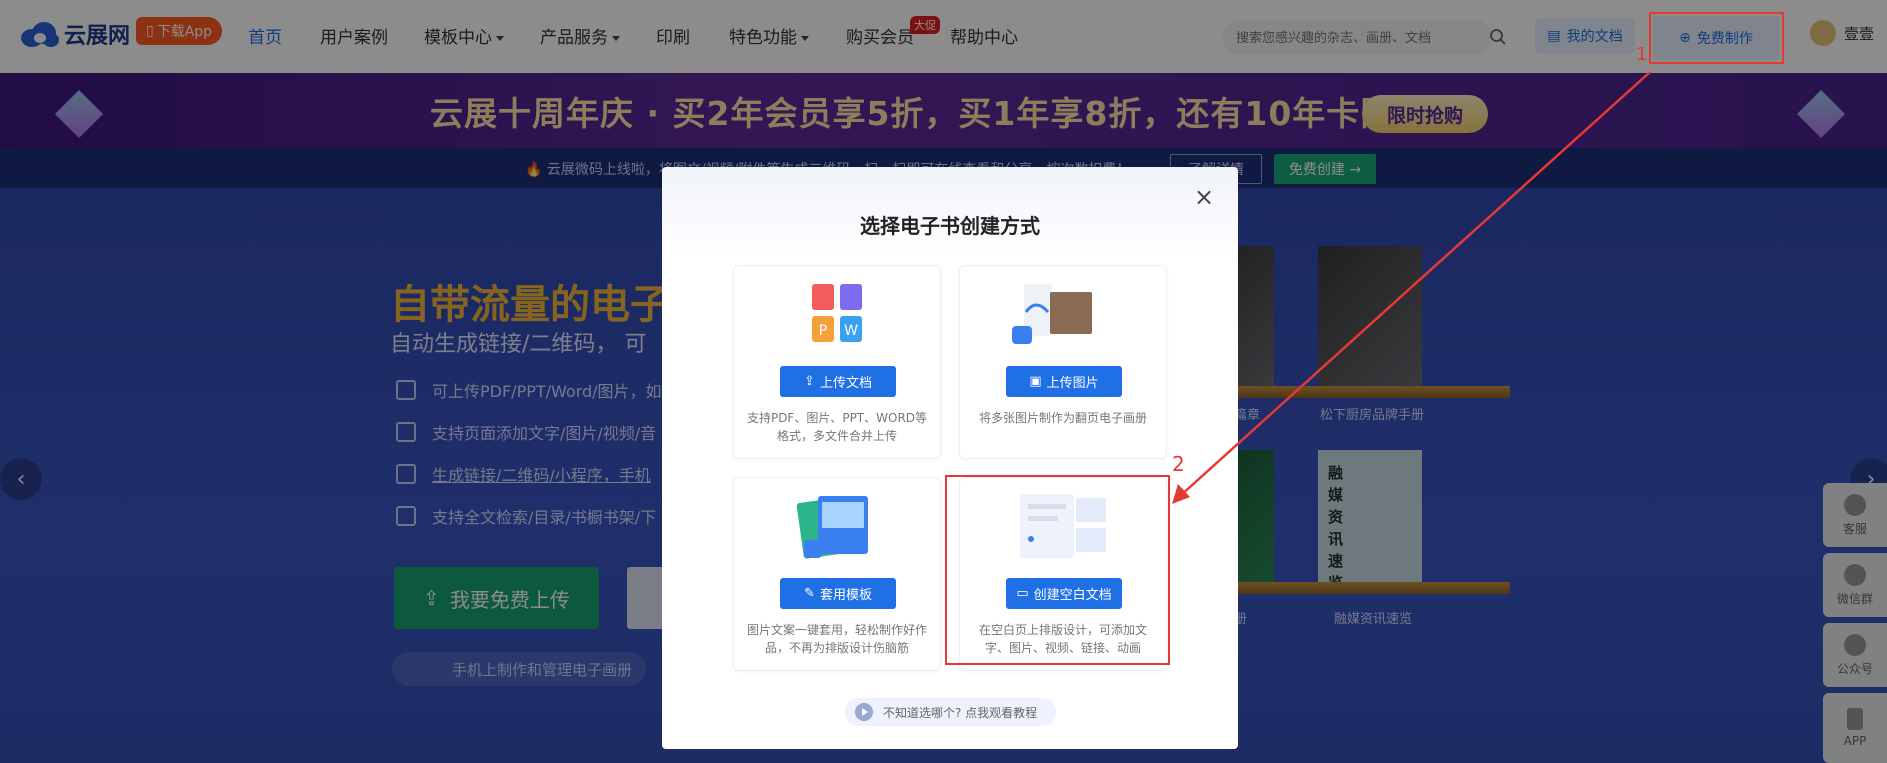 The image size is (1887, 763). Describe the element at coordinates (1642, 54) in the screenshot. I see `annotation-step1-label: 1` at that location.